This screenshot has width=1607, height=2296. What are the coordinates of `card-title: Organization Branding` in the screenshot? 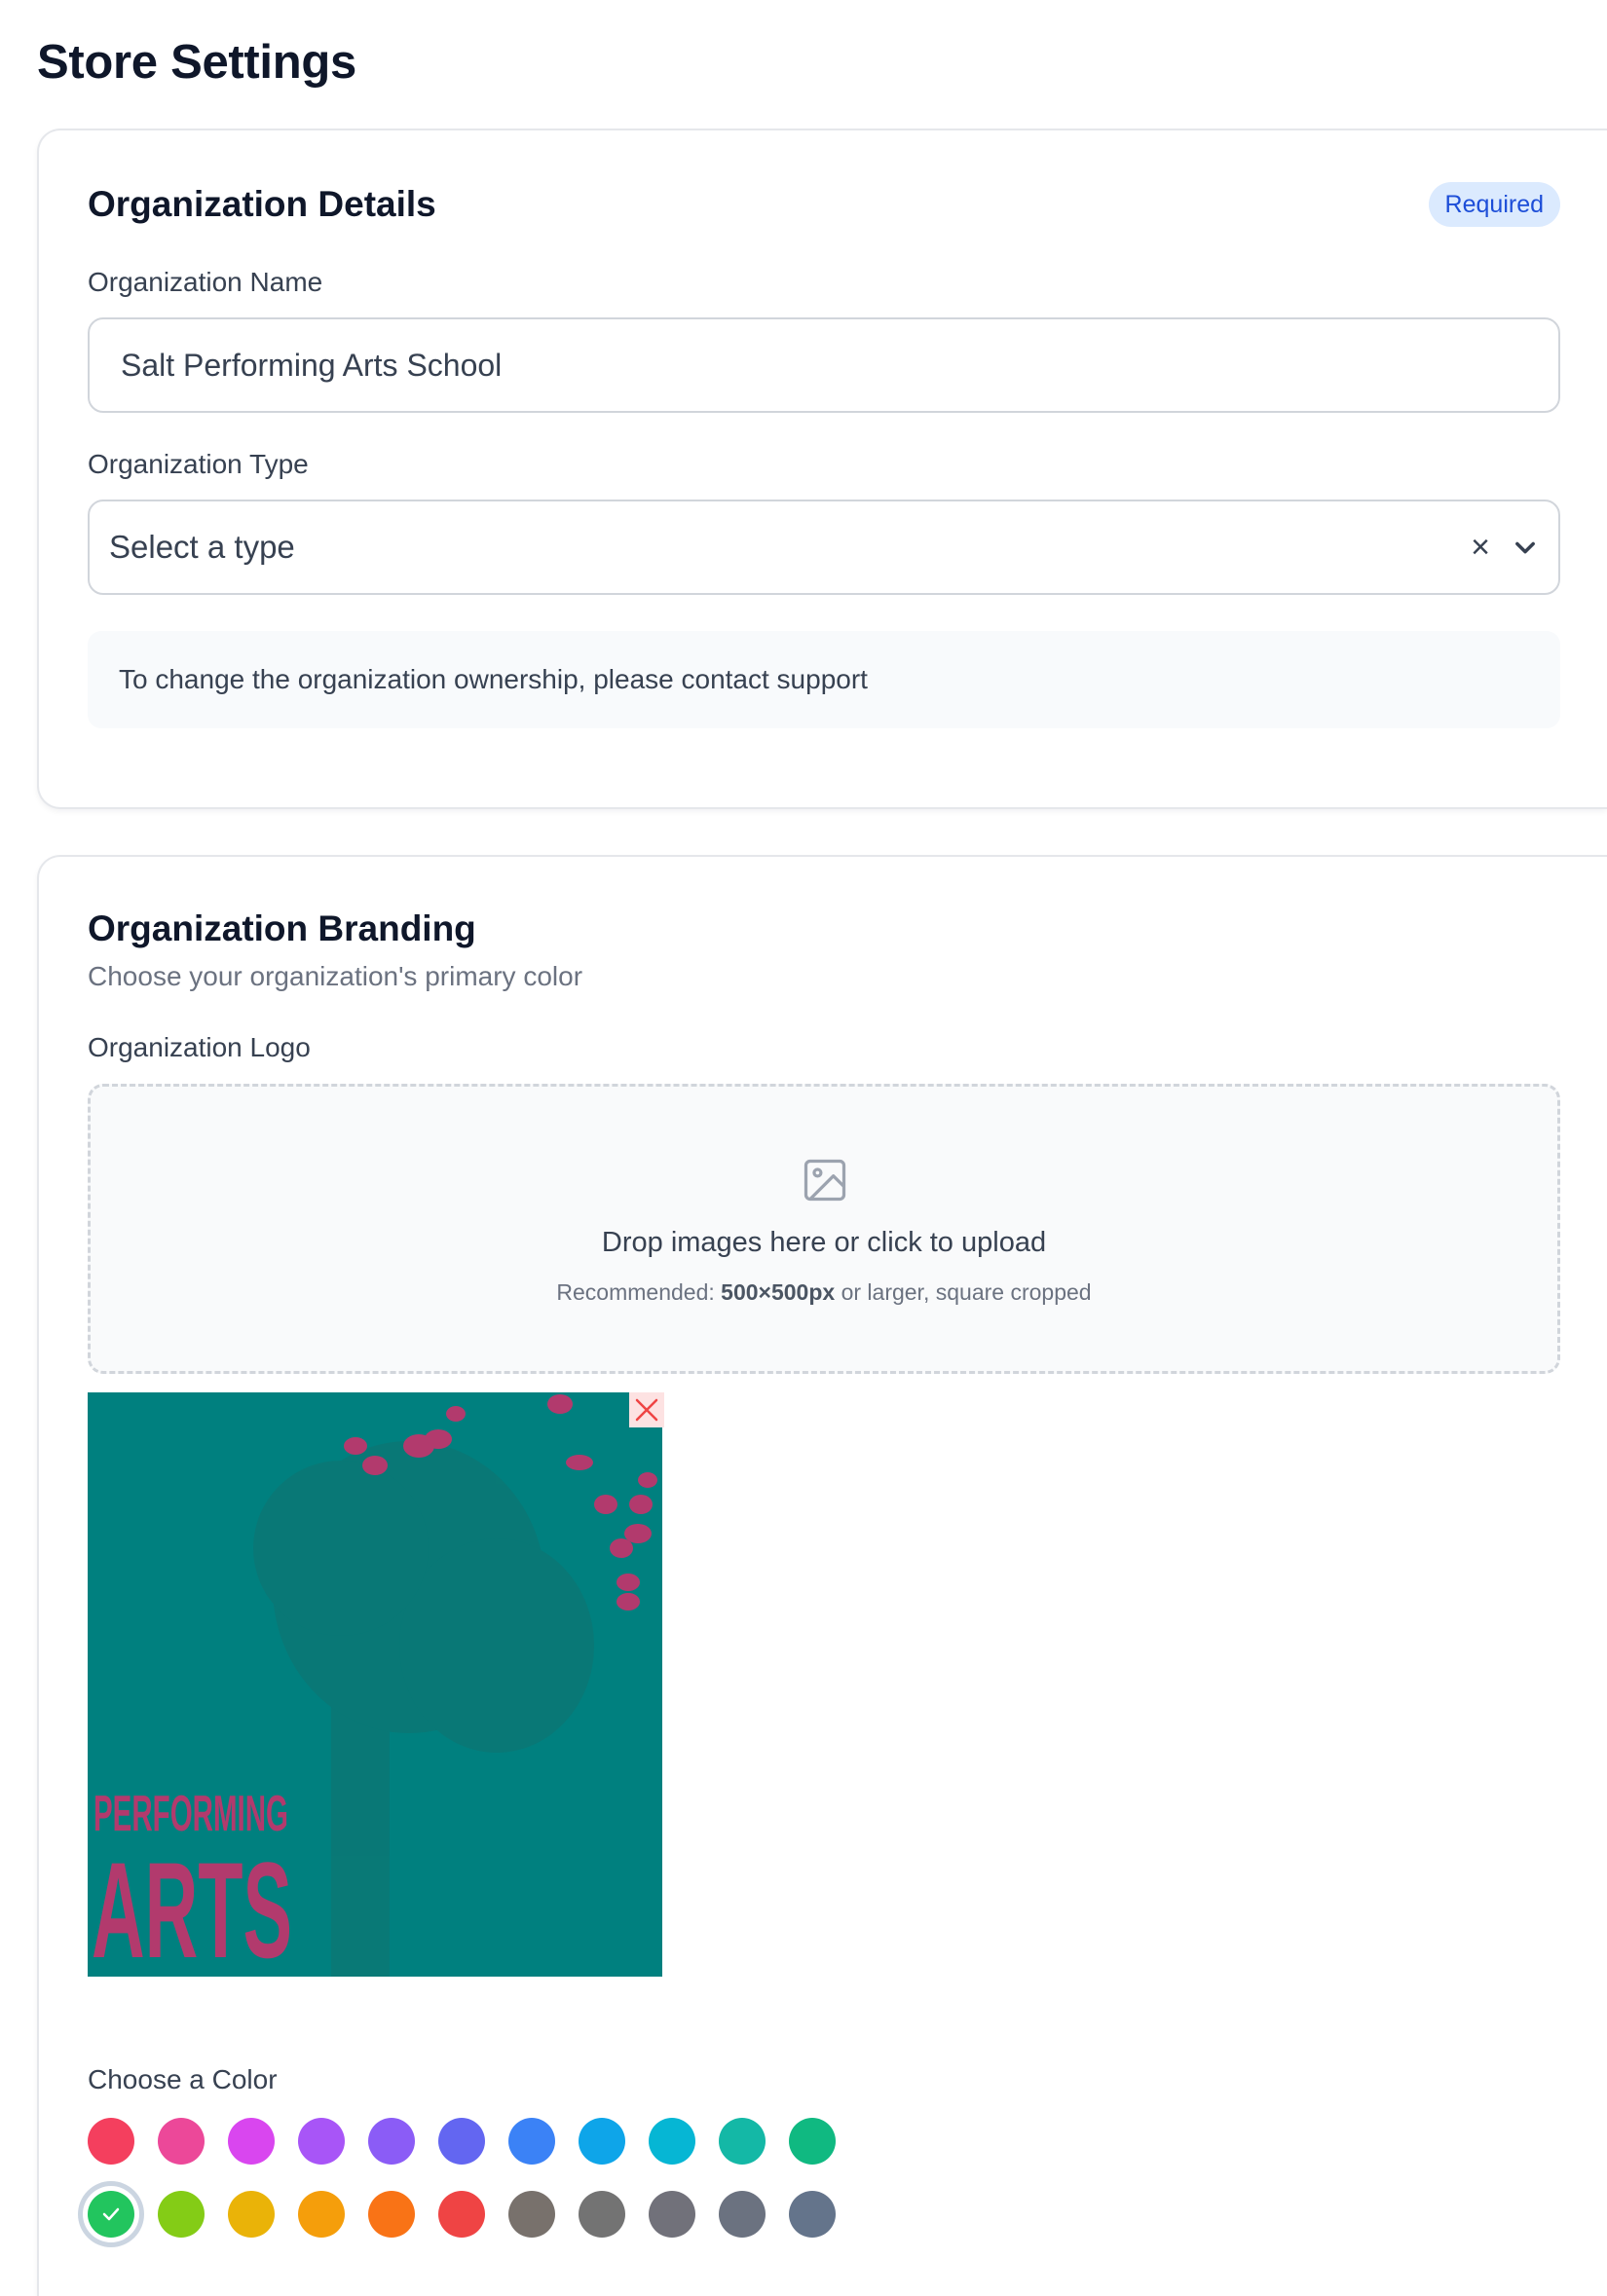 It's located at (282, 928).